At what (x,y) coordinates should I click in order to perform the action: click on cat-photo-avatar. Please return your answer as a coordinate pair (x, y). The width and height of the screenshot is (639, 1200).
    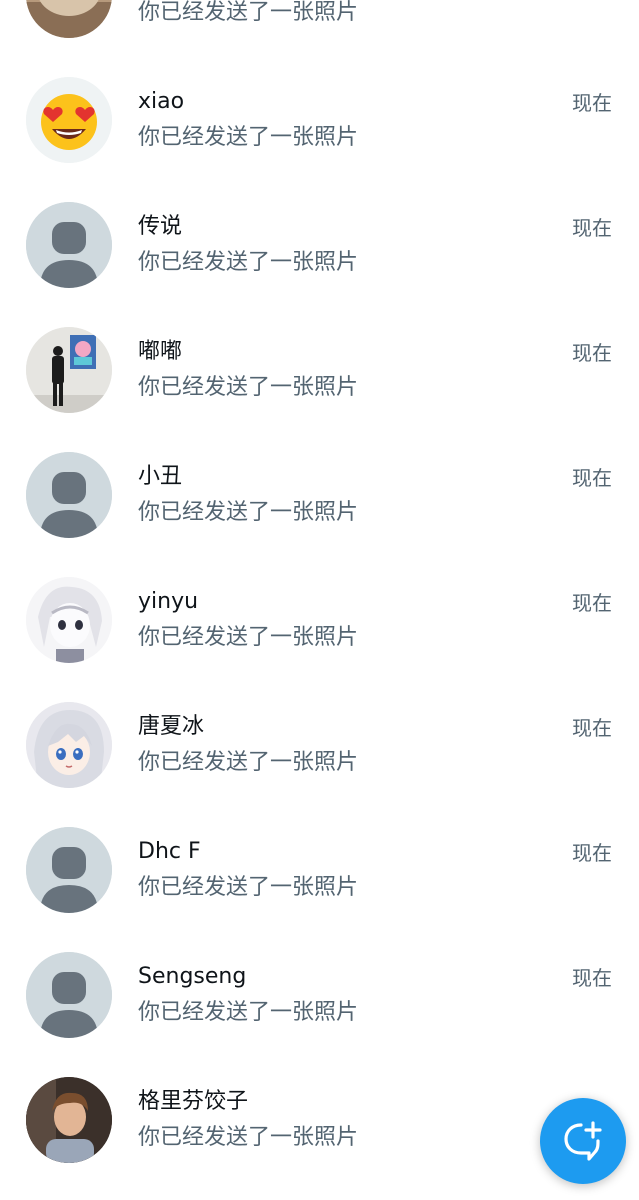
    Looking at the image, I should click on (69, 19).